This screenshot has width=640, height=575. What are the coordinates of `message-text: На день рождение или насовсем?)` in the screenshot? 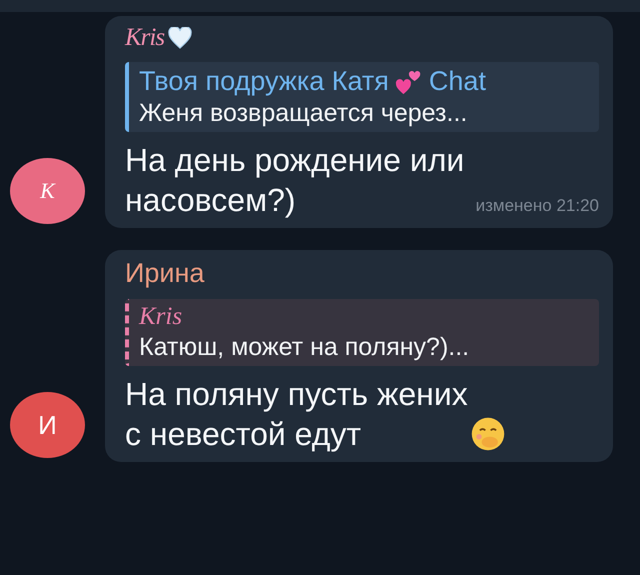 It's located at (294, 180).